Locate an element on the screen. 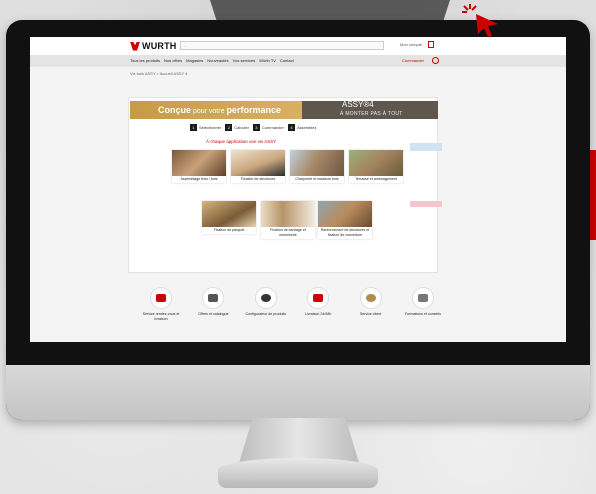 The height and width of the screenshot is (494, 596). nav-item: Nouveautés is located at coordinates (217, 60).